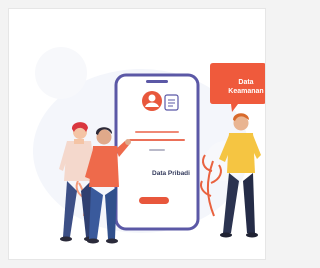 The width and height of the screenshot is (320, 268). What do you see at coordinates (152, 101) in the screenshot?
I see `user-icon` at bounding box center [152, 101].